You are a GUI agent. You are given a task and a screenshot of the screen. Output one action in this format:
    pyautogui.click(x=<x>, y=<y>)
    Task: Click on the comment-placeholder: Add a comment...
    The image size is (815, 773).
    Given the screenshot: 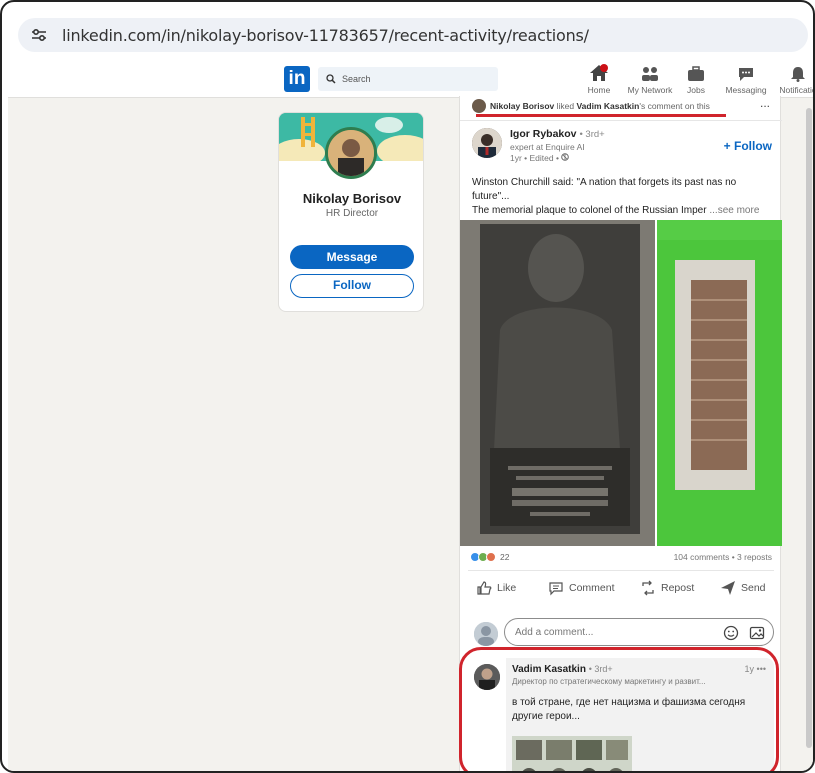 What is the action you would take?
    pyautogui.click(x=554, y=632)
    